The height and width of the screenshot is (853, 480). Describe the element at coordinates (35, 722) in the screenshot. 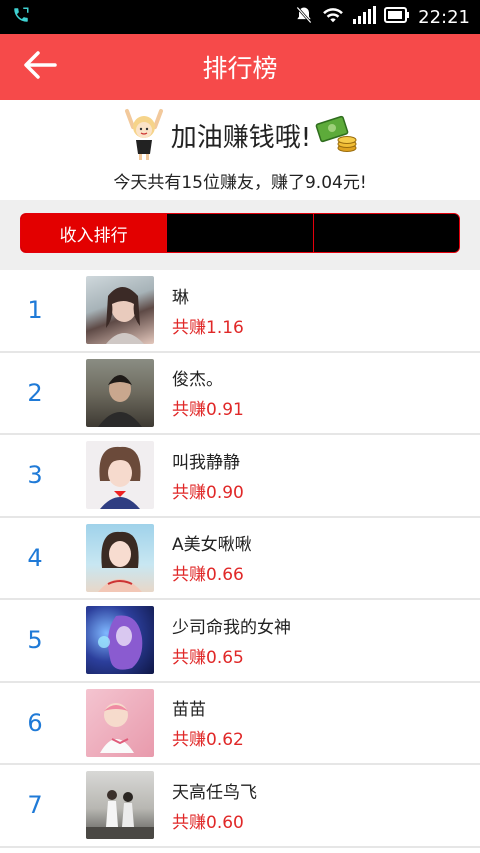

I see `rank-number: 6` at that location.